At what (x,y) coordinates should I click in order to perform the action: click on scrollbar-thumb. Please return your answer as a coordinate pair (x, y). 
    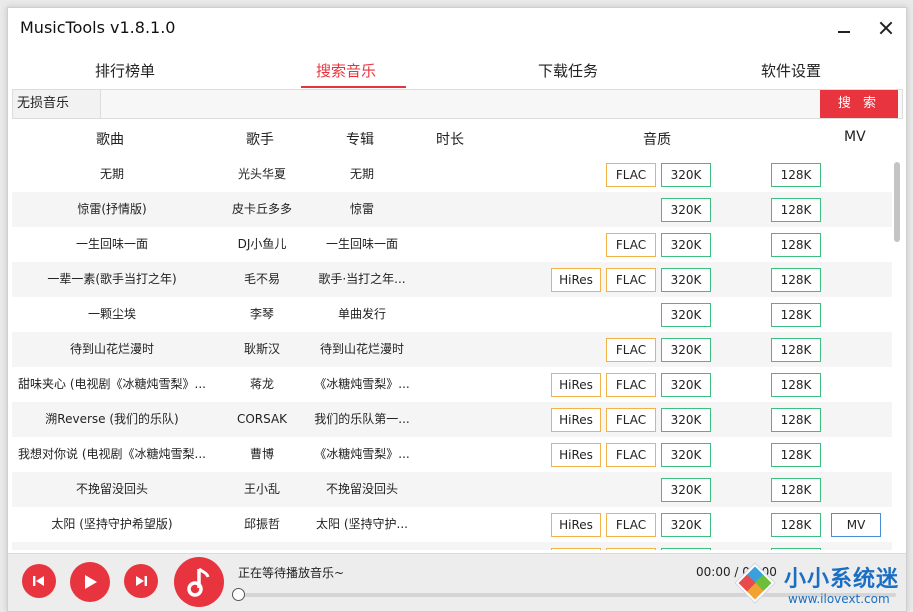
    Looking at the image, I should click on (897, 202).